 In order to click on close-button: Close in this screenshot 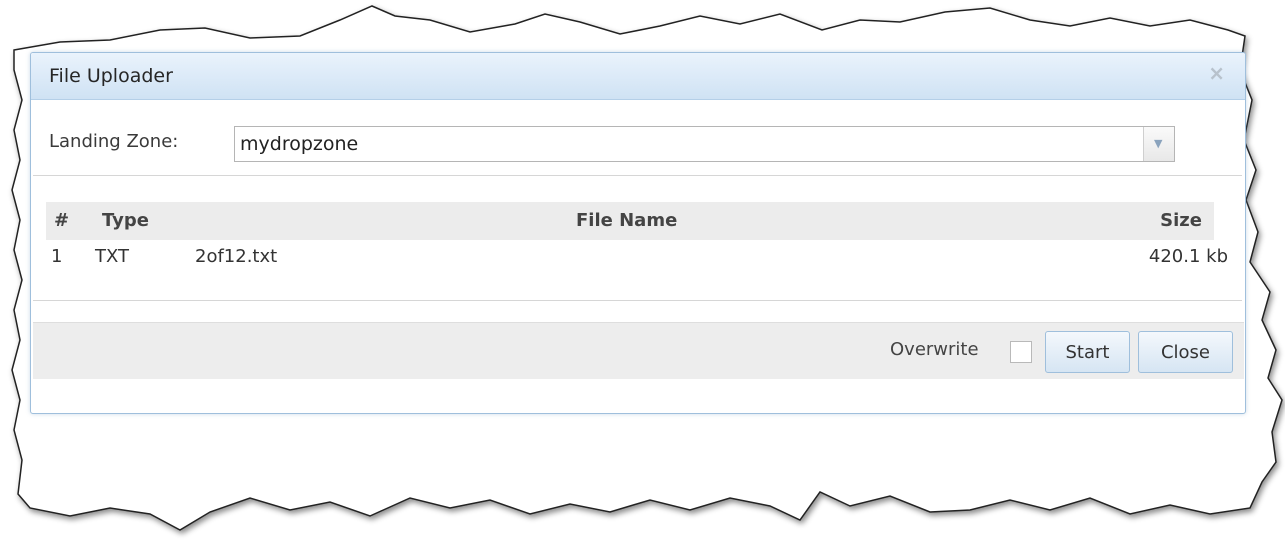, I will do `click(1185, 352)`.